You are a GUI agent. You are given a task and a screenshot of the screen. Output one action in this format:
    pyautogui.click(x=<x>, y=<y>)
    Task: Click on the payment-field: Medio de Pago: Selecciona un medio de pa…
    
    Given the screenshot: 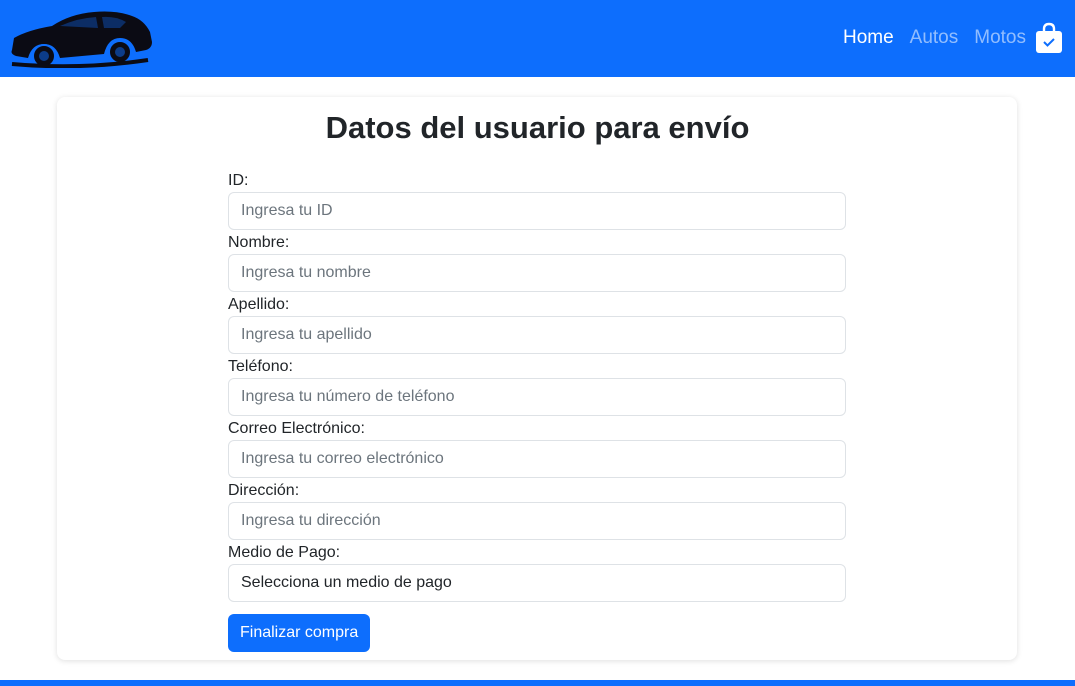 What is the action you would take?
    pyautogui.click(x=537, y=573)
    